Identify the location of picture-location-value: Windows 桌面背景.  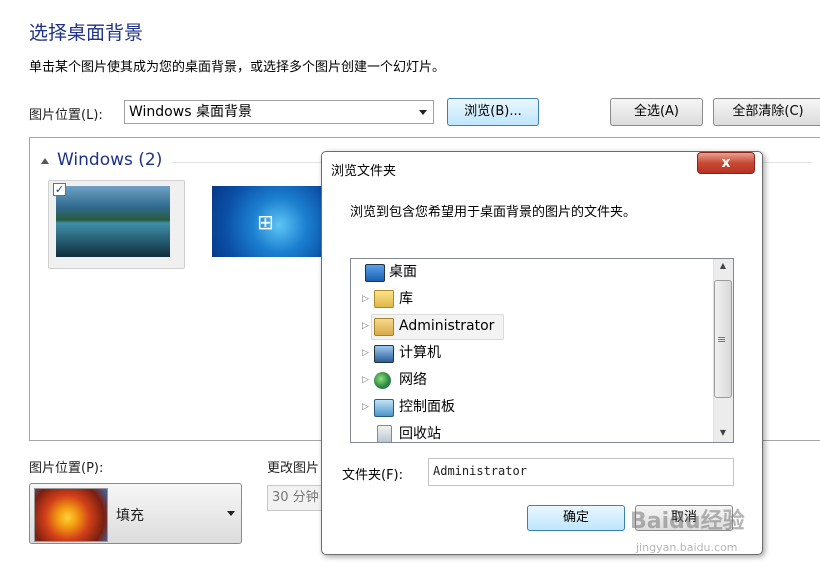
(190, 112).